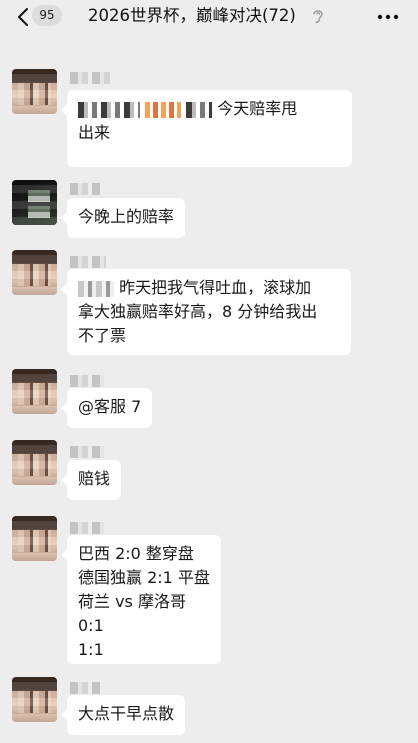  What do you see at coordinates (206, 128) in the screenshot?
I see `message-bubble: 今天赔率甩 出来` at bounding box center [206, 128].